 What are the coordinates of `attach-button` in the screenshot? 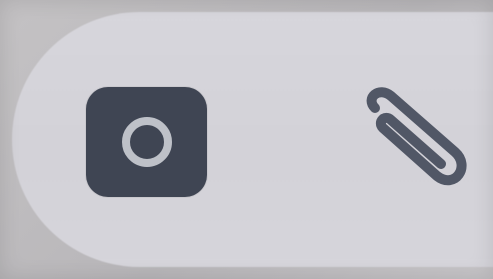 It's located at (413, 140).